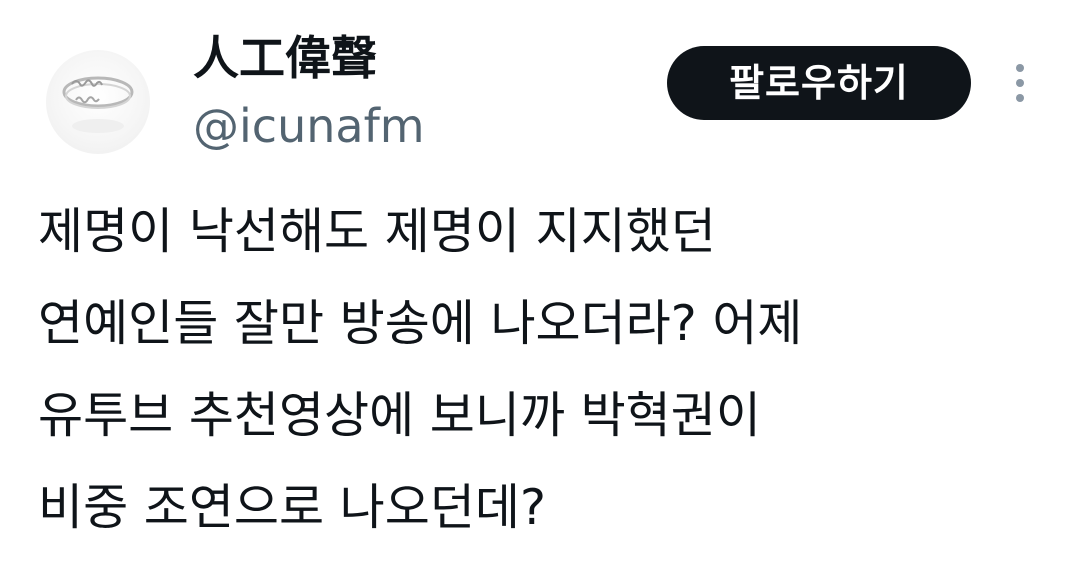 The height and width of the screenshot is (582, 1080). I want to click on avatar, so click(98, 102).